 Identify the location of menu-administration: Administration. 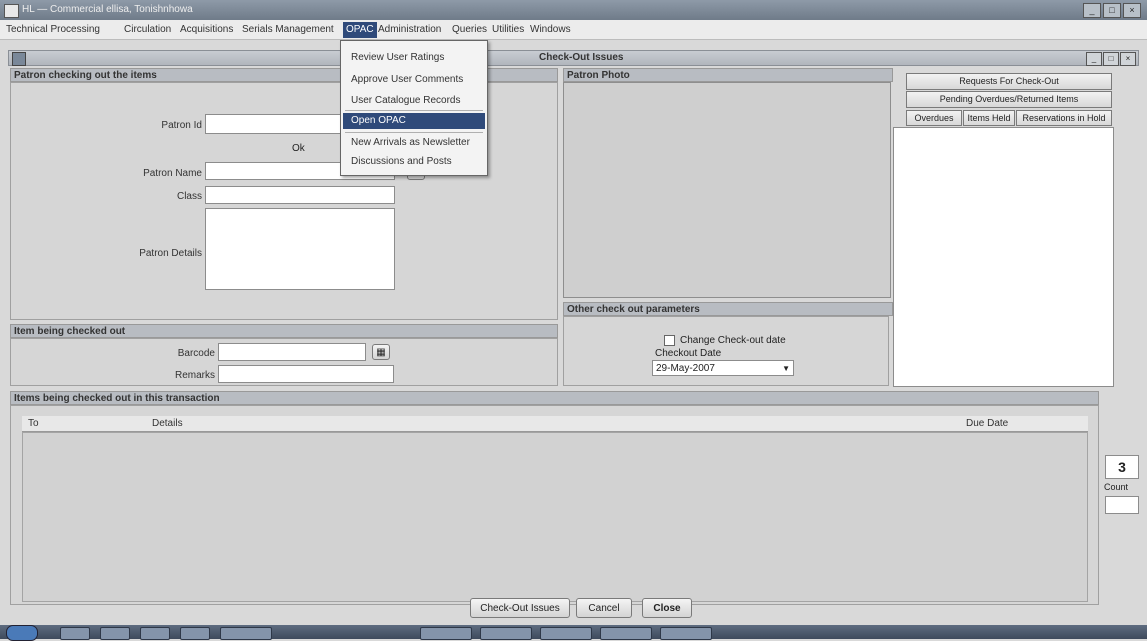
(409, 29).